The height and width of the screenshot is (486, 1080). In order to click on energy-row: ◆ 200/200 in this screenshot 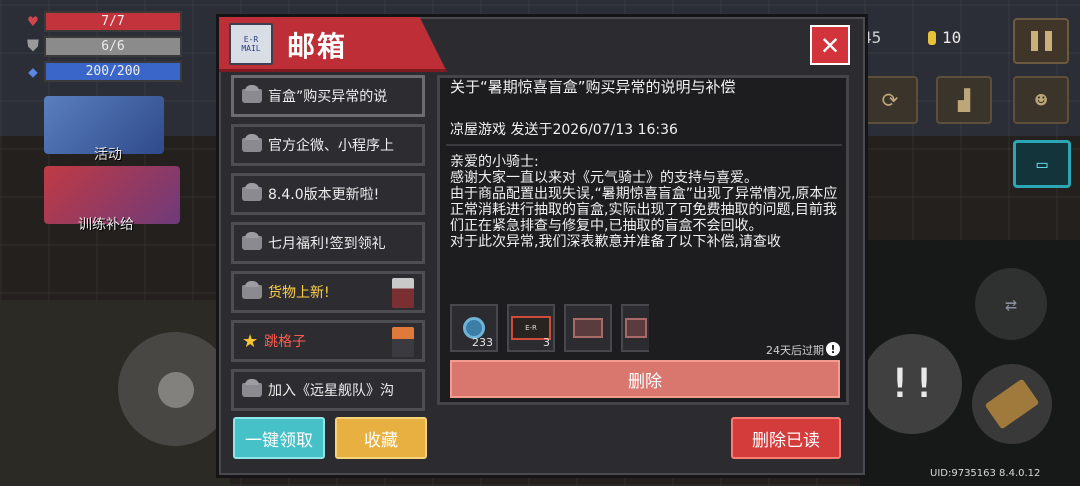, I will do `click(102, 71)`.